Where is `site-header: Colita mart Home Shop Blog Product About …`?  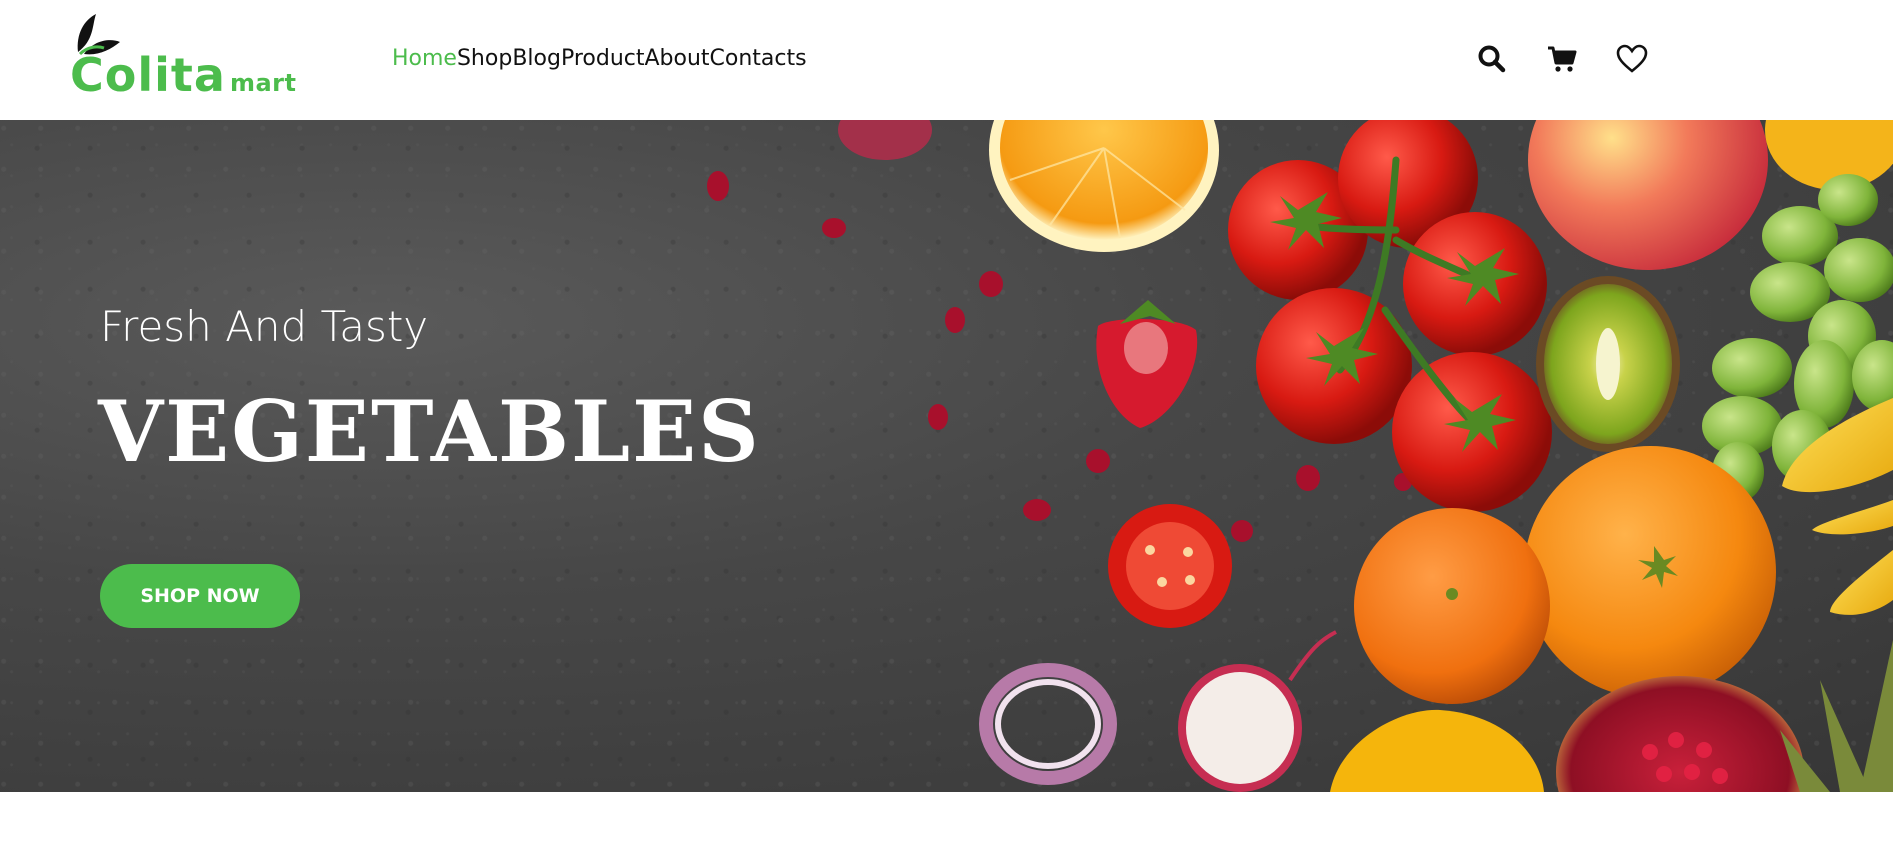 site-header: Colita mart Home Shop Blog Product About … is located at coordinates (946, 60).